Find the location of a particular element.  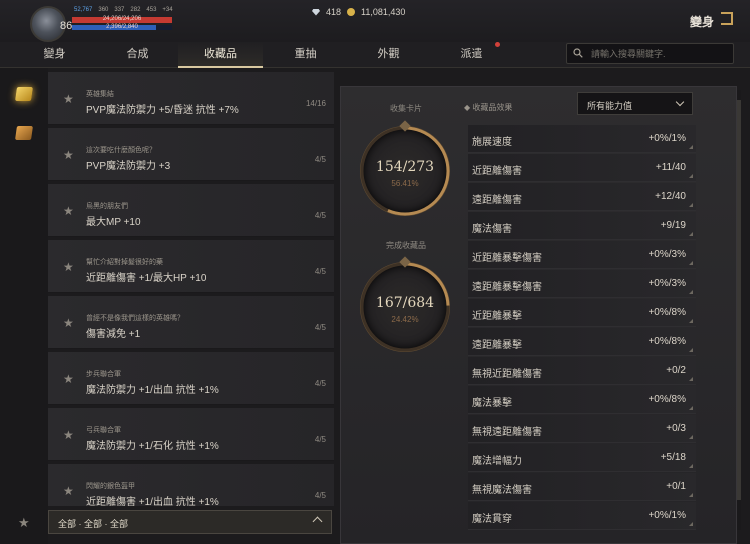

tab-synthesis: 合成 is located at coordinates (137, 55).